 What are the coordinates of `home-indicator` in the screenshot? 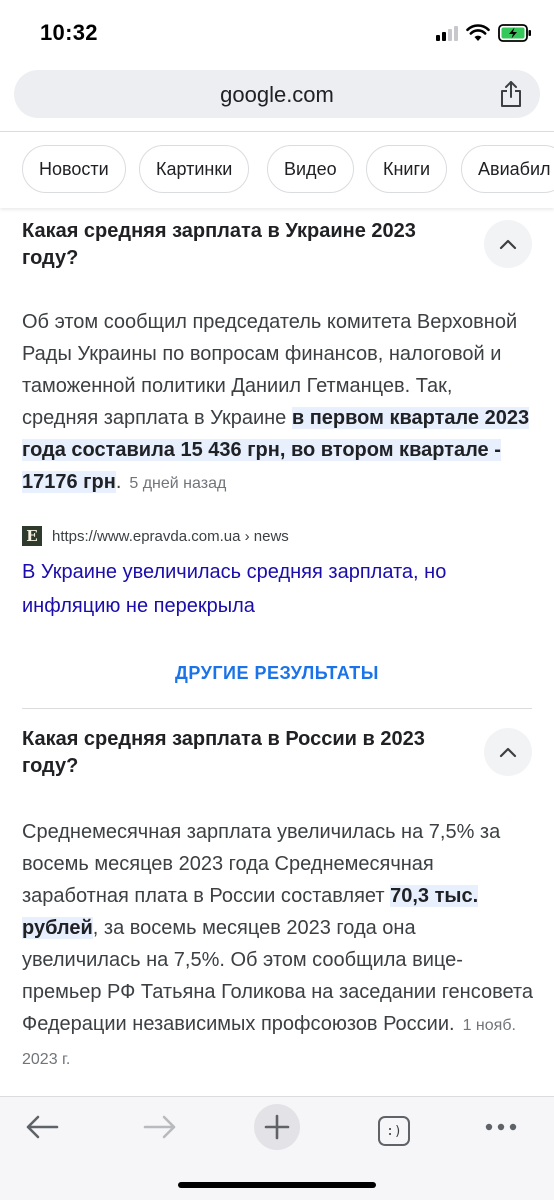 It's located at (277, 1185).